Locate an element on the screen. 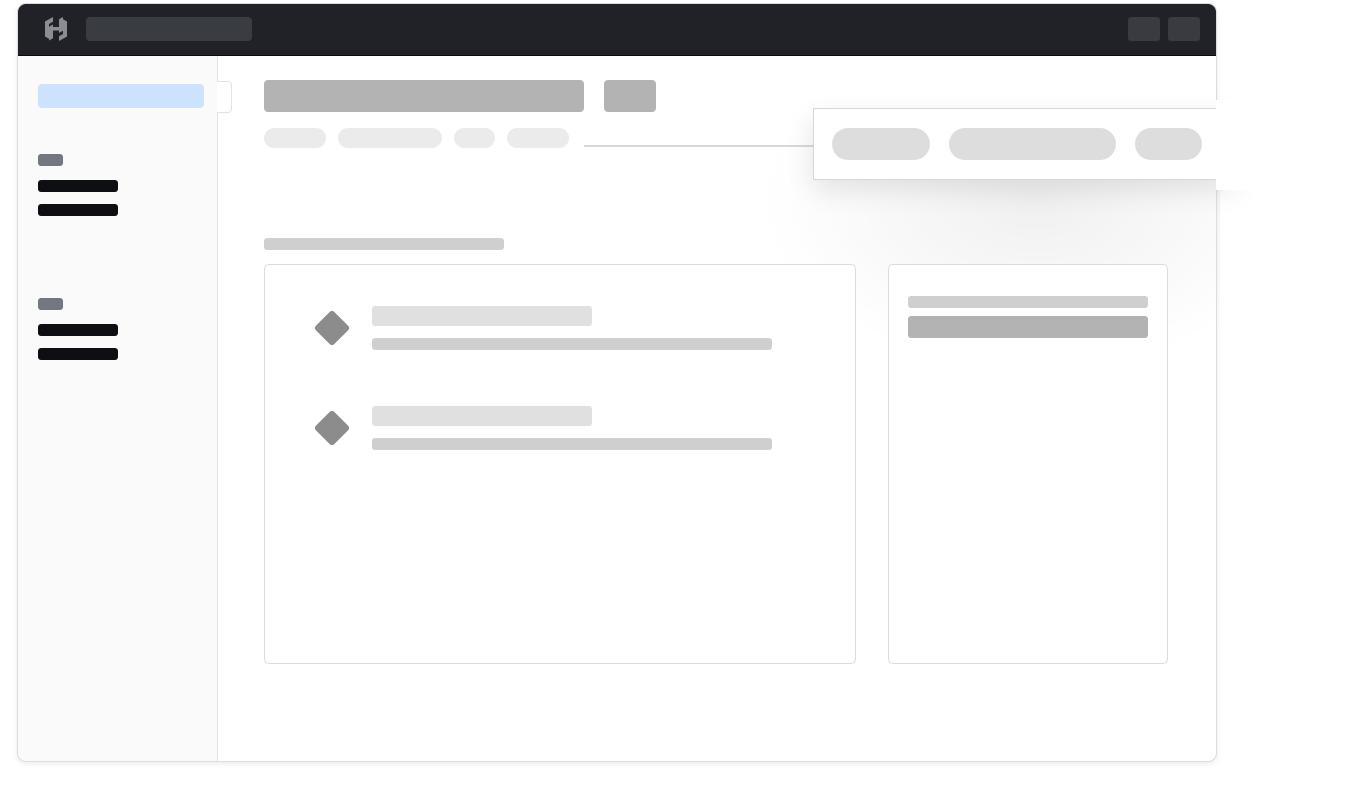 This screenshot has width=1356, height=790. section-heading-placeholder is located at coordinates (384, 244).